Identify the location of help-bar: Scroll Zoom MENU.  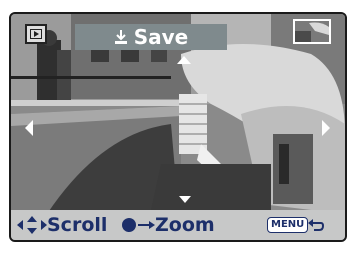
(178, 225).